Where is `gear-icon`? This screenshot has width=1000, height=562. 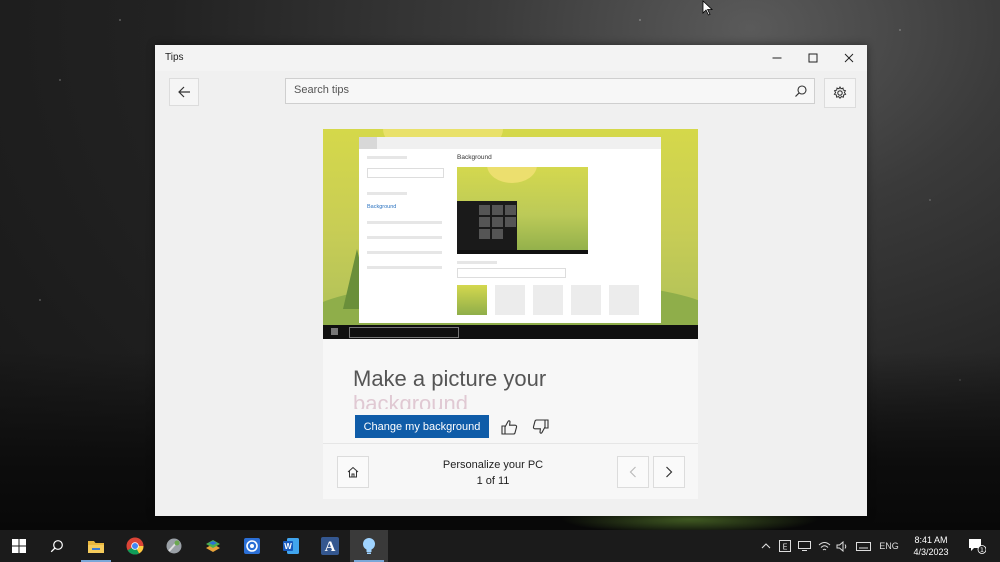
gear-icon is located at coordinates (840, 92).